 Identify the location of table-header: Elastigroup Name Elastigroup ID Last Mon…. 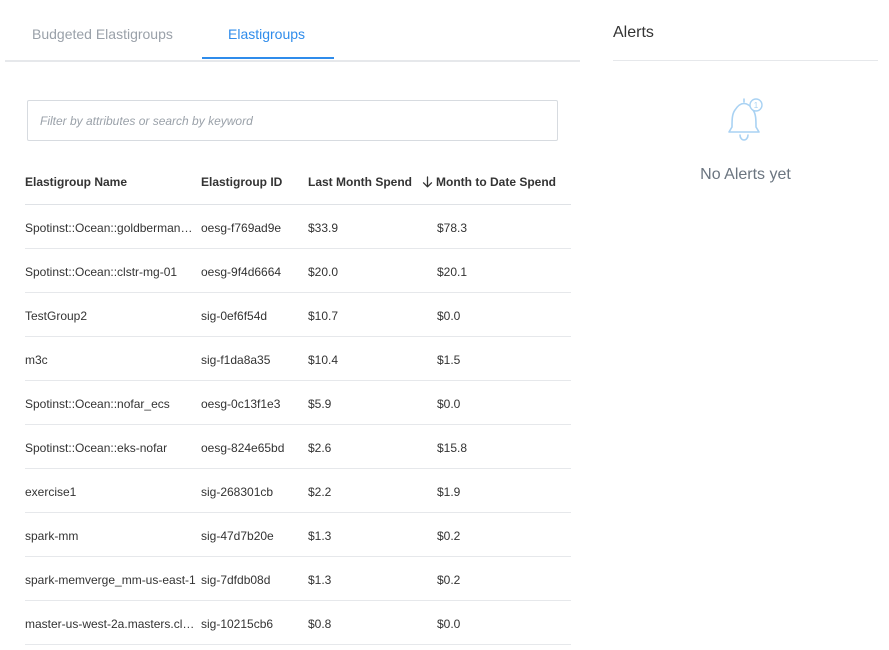
(298, 182).